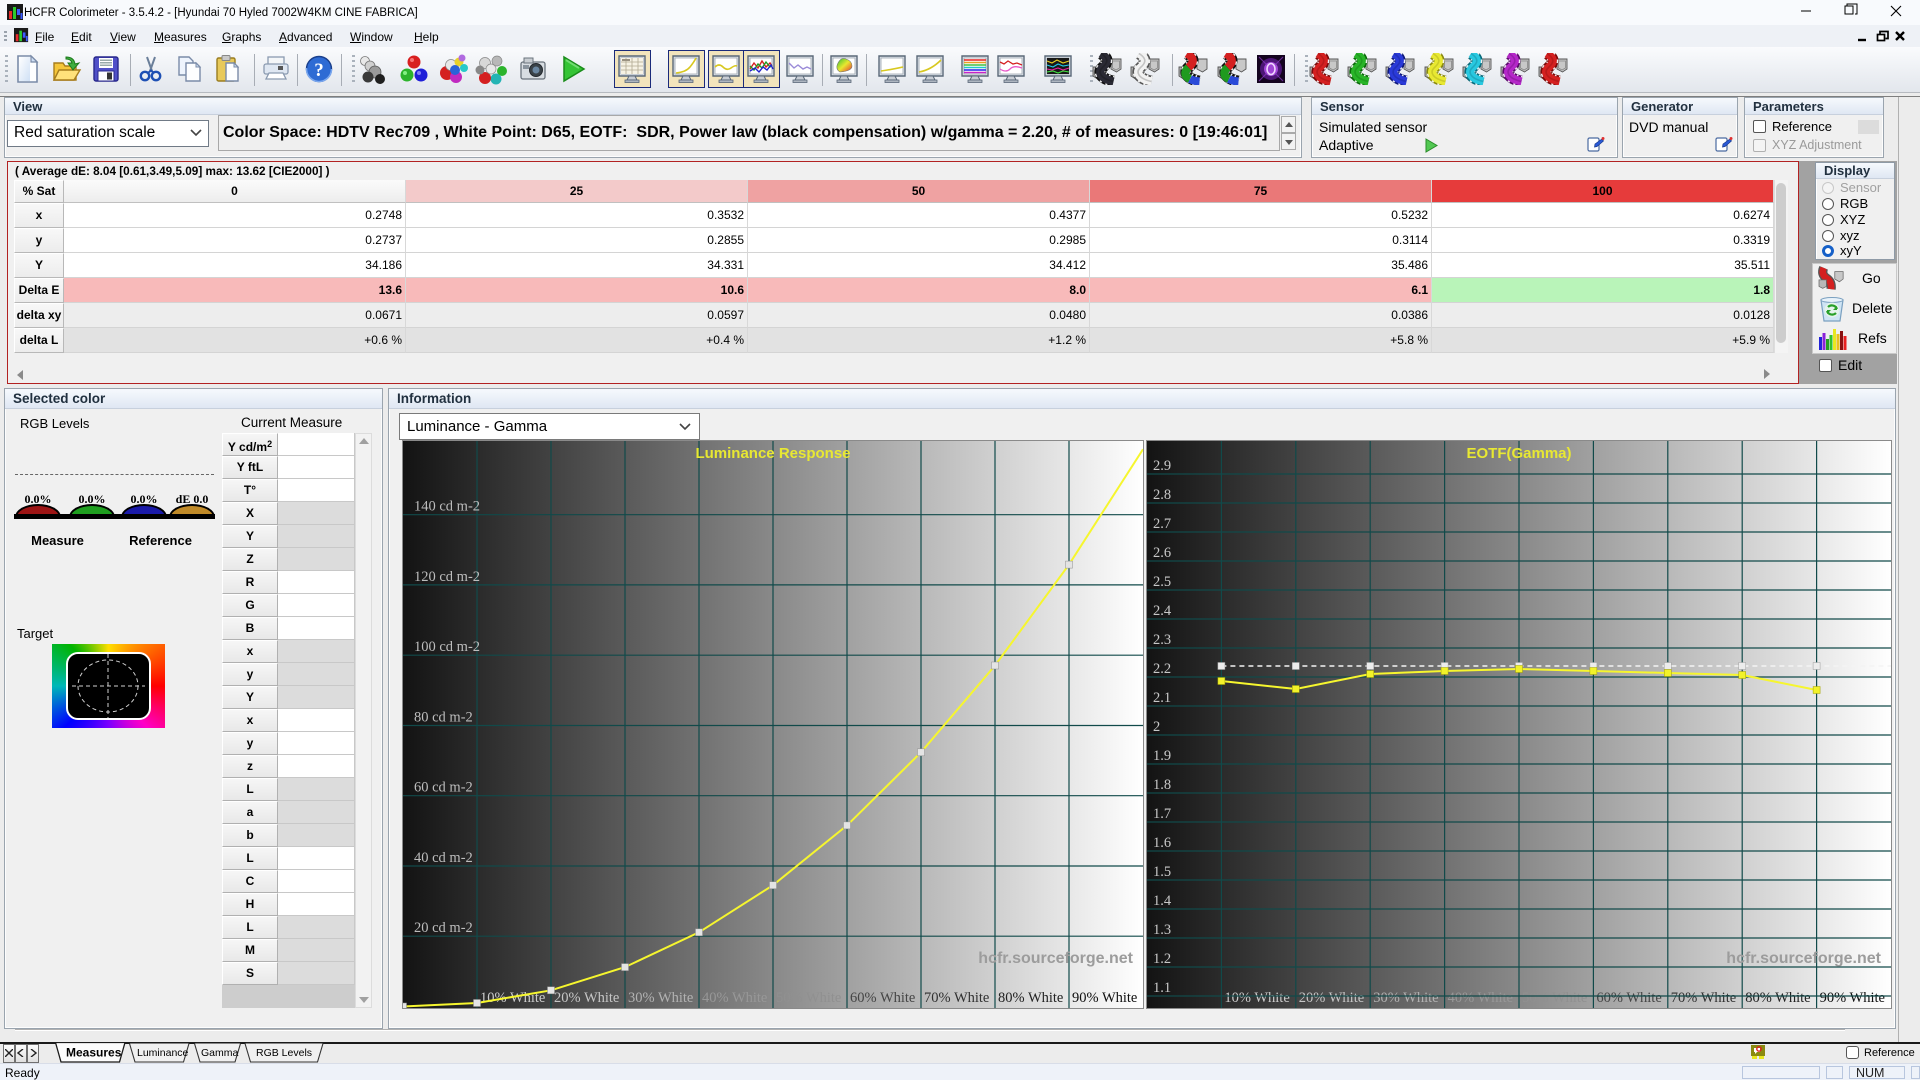 The width and height of the screenshot is (1920, 1080). Describe the element at coordinates (772, 453) in the screenshot. I see `svg-text: Luminance Response` at that location.